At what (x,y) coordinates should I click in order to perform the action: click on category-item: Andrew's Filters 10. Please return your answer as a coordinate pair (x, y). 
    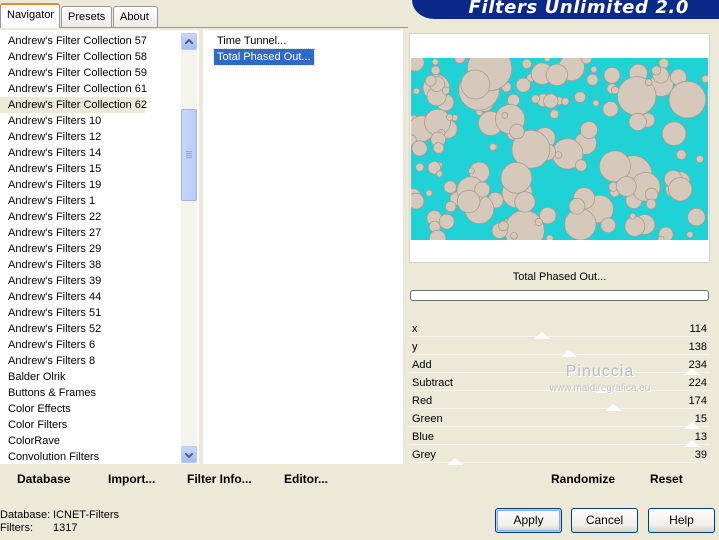
    Looking at the image, I should click on (99, 121).